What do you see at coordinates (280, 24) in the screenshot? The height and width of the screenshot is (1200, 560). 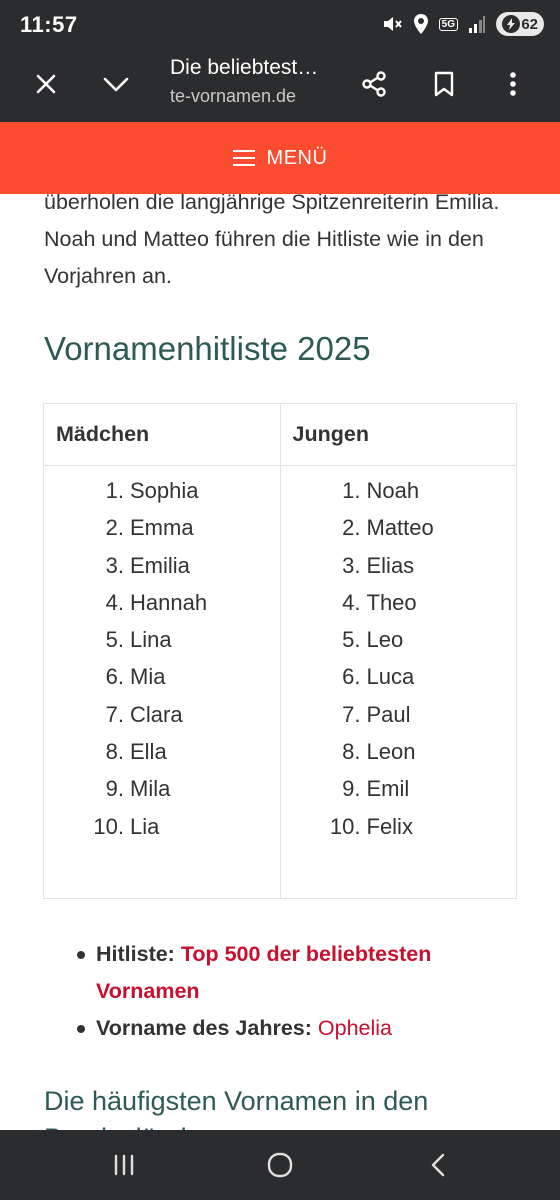 I see `status-bar: 11:57 5G 62` at bounding box center [280, 24].